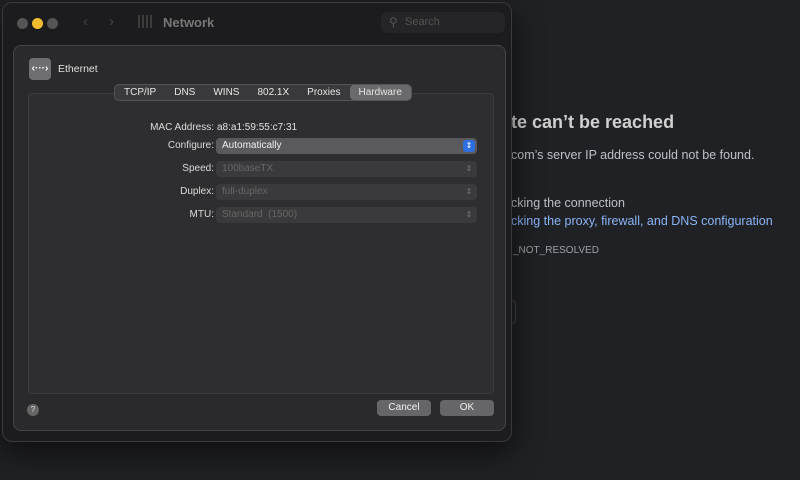 The image size is (800, 480). I want to click on error-code: _NOT_RESOLVED, so click(556, 250).